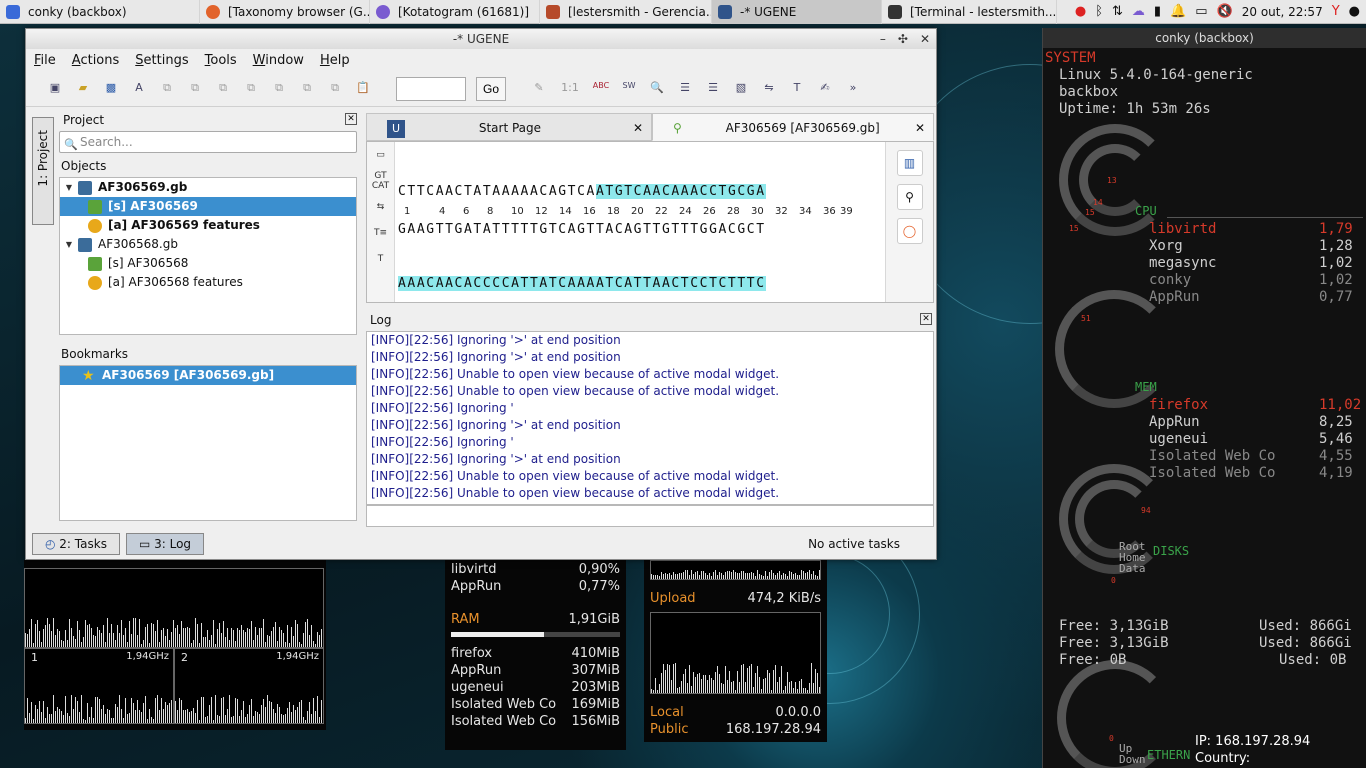  I want to click on complement-strand: GAAGTTGATATTTTTGTCAGTTACAGTTGTTTGGACGCT, so click(582, 229).